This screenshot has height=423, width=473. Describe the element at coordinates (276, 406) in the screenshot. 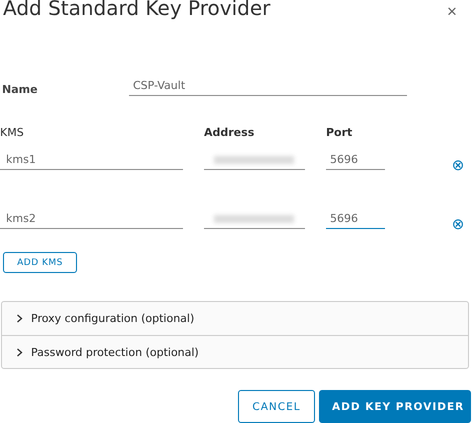

I see `cancel-button: CANCEL` at that location.